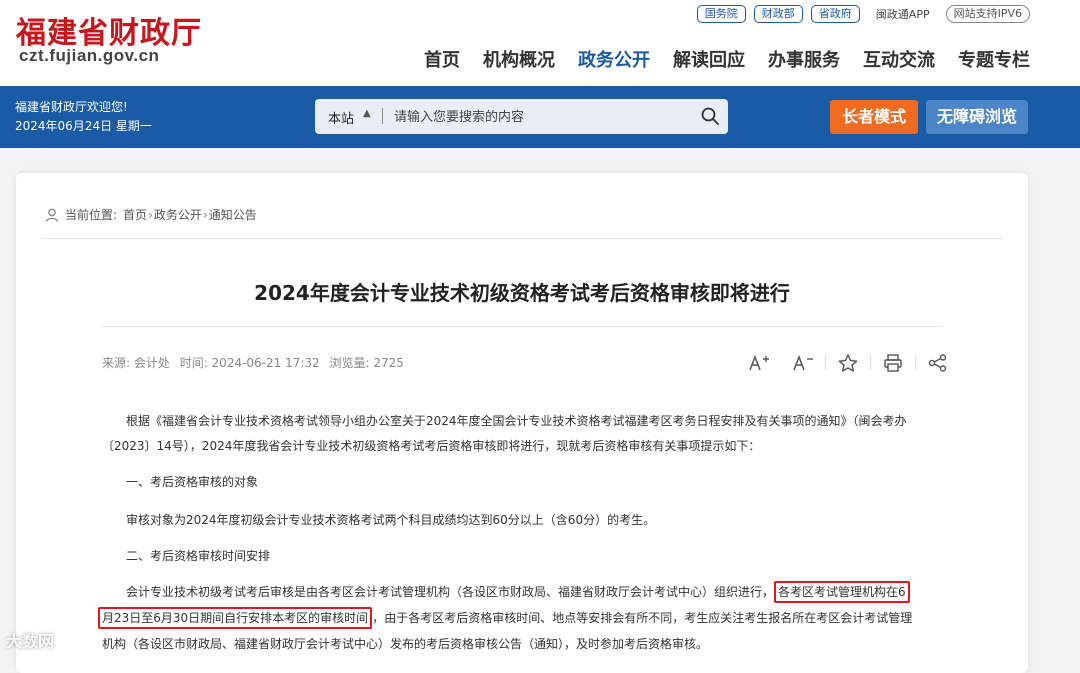 Image resolution: width=1080 pixels, height=673 pixels. Describe the element at coordinates (235, 618) in the screenshot. I see `highlight-box-2: 月23日至6月30日期间自行安排本考区的审核时间` at that location.